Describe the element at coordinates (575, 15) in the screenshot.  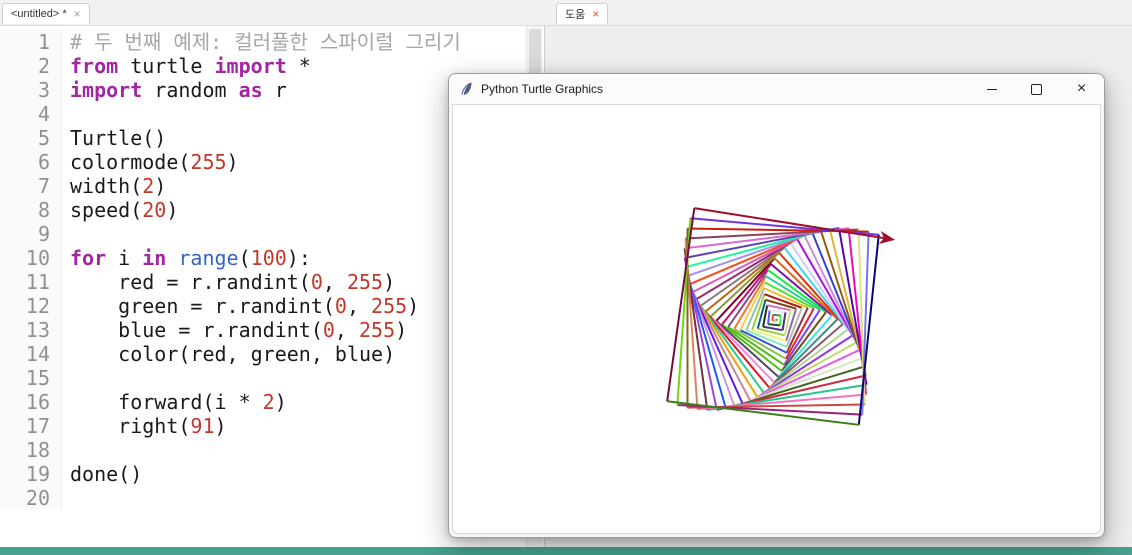
I see `tab-help-label: 도움` at that location.